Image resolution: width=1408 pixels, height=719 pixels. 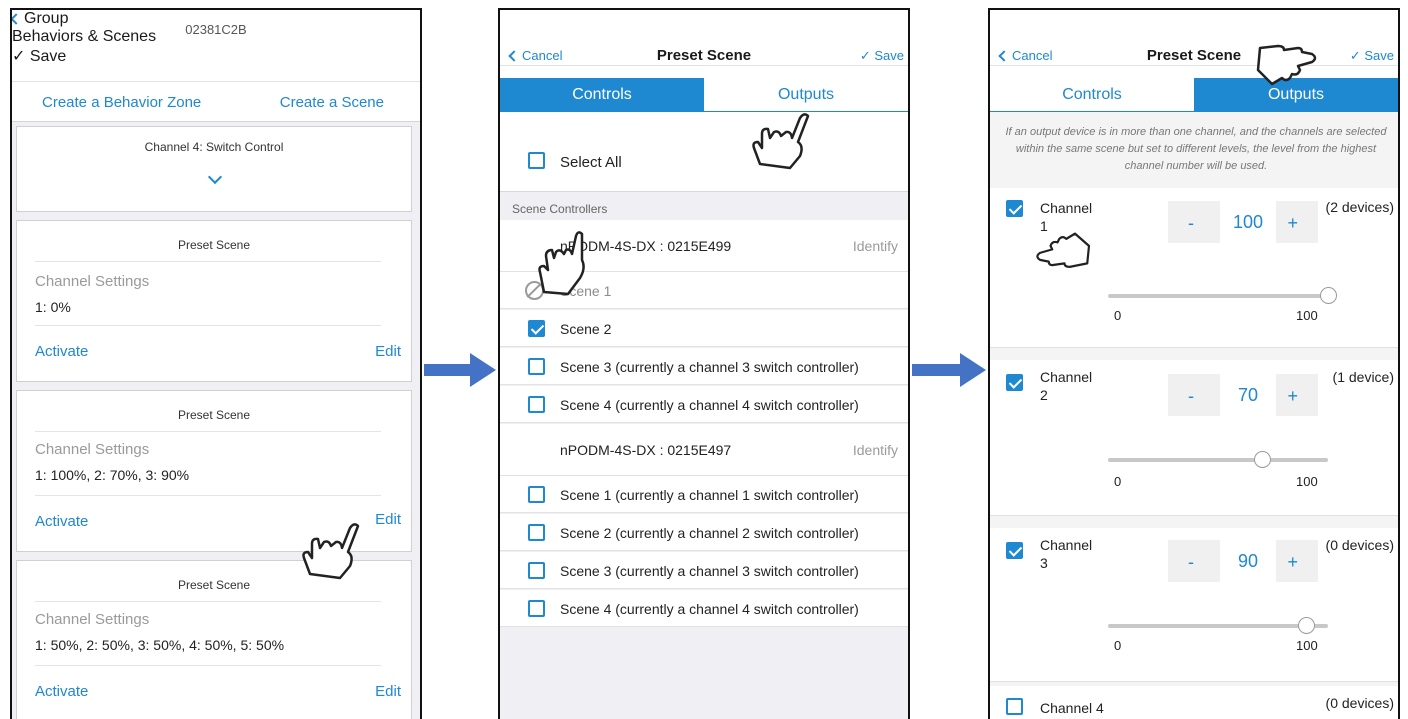 What do you see at coordinates (1194, 702) in the screenshot?
I see `channel-row: Channel 4 (0 devices)` at bounding box center [1194, 702].